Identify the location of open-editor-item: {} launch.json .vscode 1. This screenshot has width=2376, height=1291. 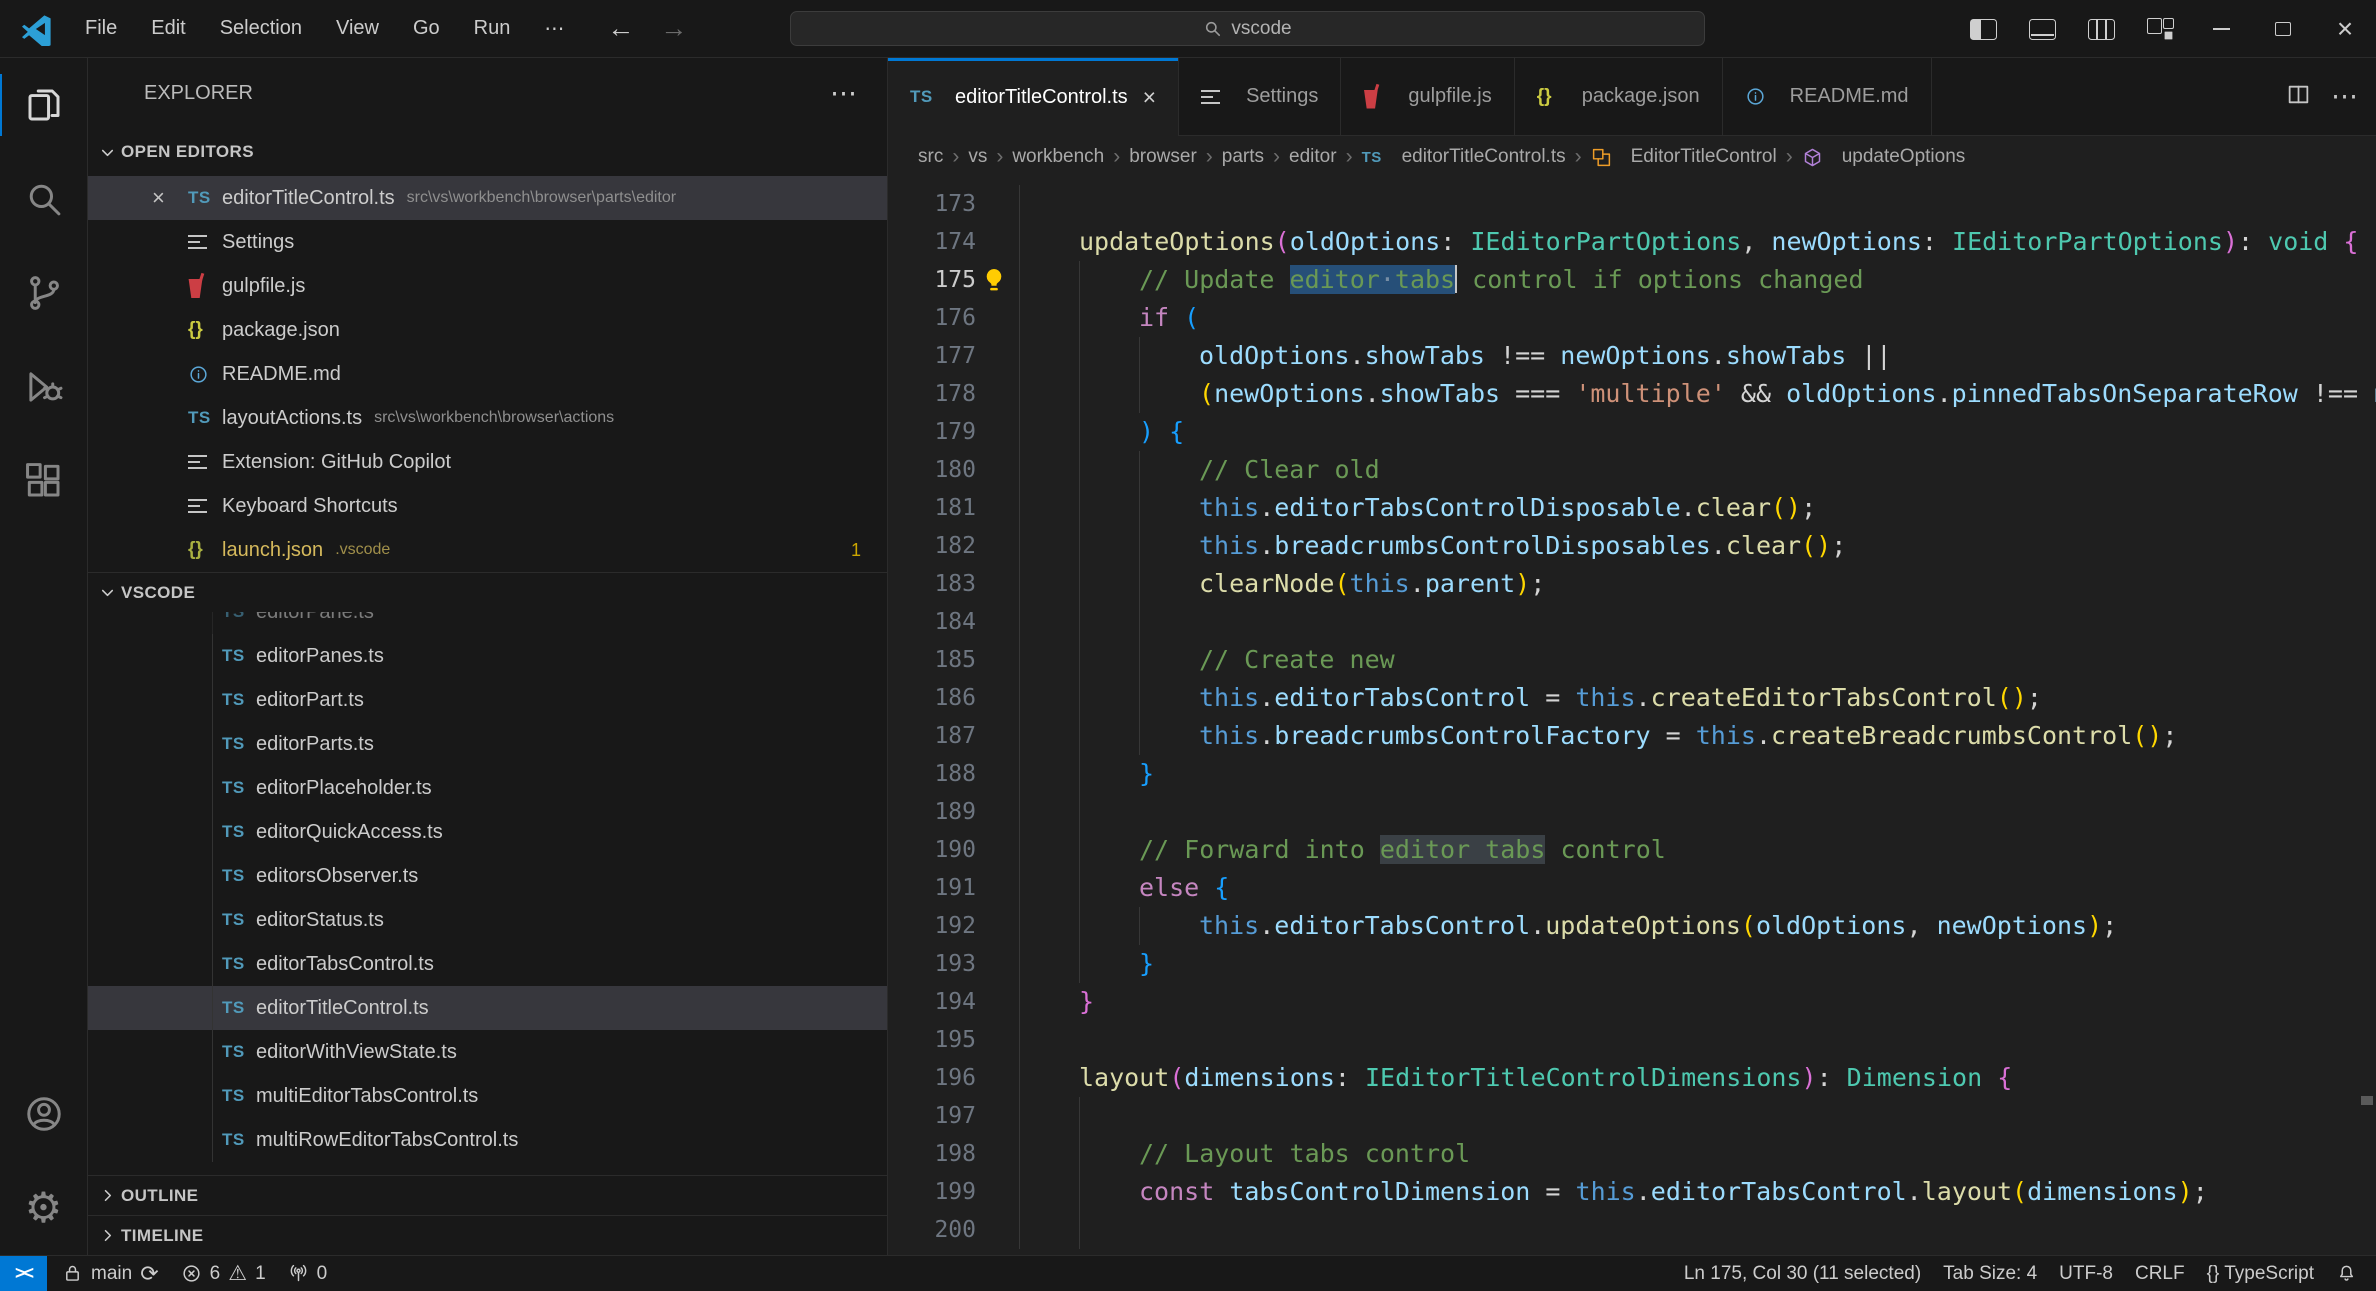
(487, 550).